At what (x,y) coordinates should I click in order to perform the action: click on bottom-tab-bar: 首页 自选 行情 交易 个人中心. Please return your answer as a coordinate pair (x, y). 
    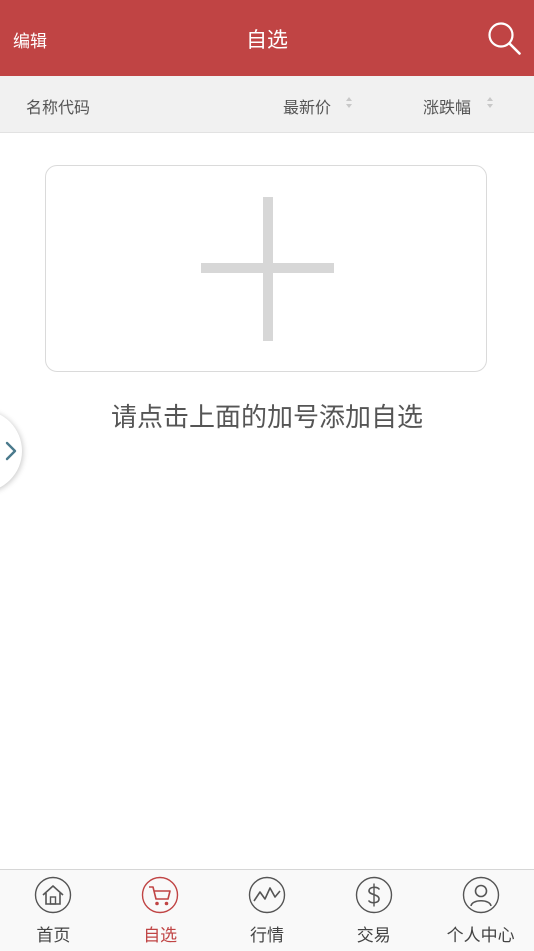
    Looking at the image, I should click on (267, 910).